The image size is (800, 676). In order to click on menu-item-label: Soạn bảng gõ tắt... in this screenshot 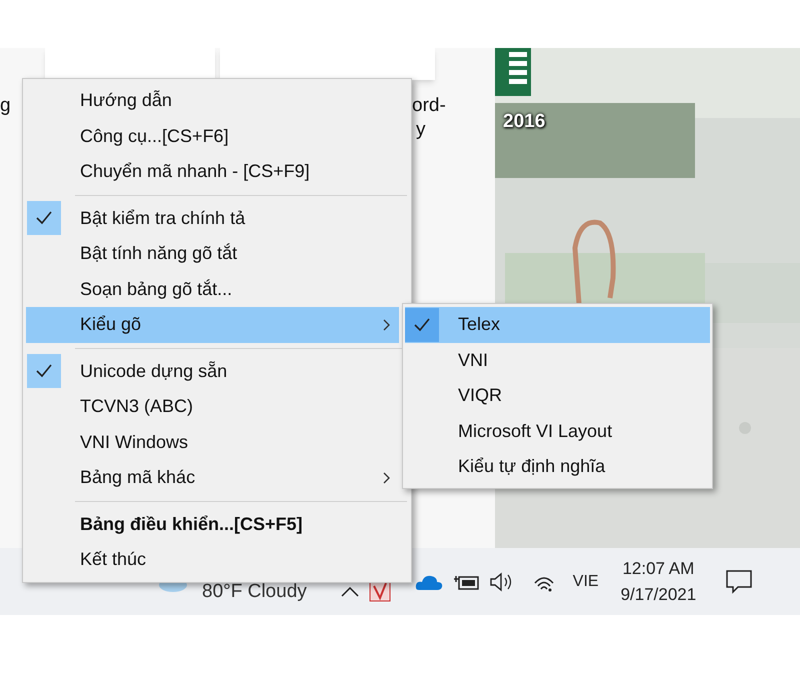, I will do `click(157, 289)`.